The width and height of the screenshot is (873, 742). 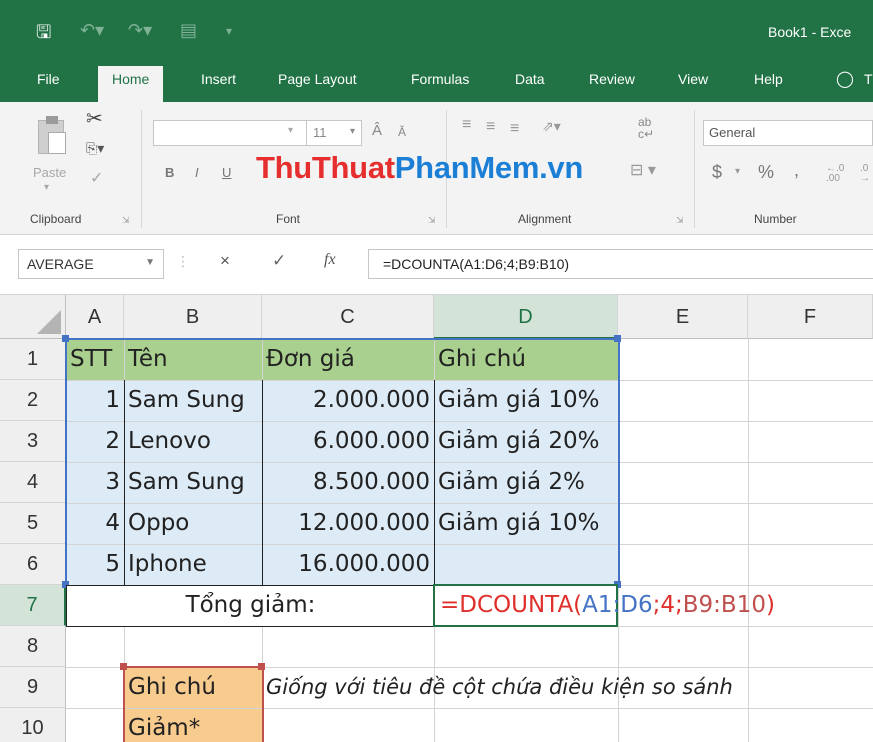 I want to click on column-header-c: C, so click(x=348, y=317).